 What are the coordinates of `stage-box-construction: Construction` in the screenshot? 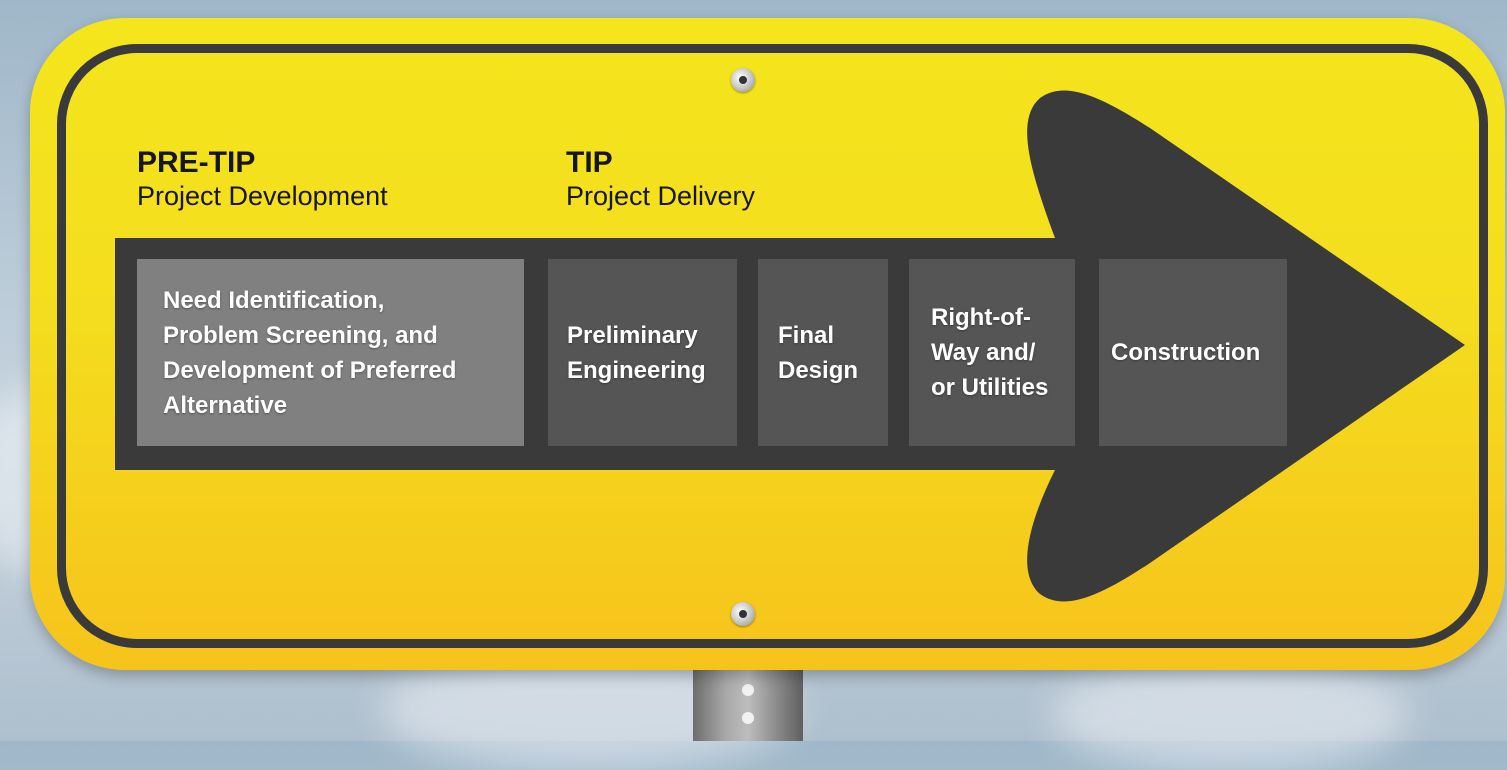 It's located at (1193, 352).